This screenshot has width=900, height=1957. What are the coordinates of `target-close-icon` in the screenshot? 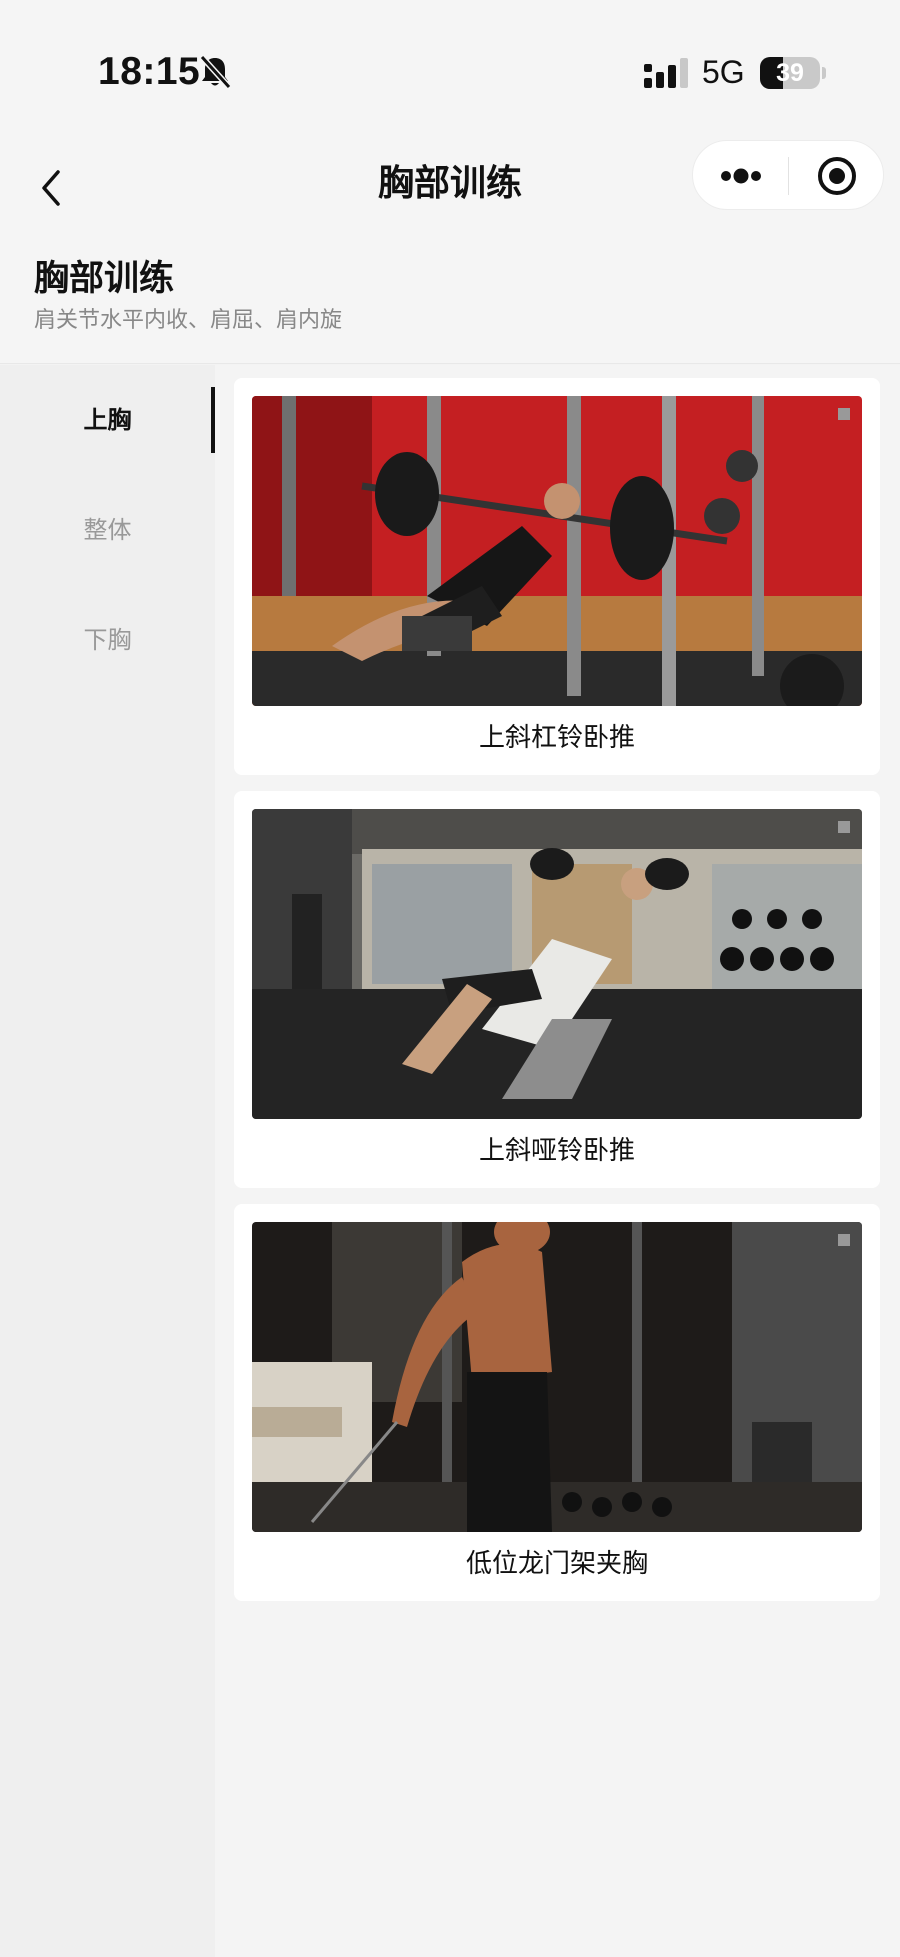 It's located at (837, 176).